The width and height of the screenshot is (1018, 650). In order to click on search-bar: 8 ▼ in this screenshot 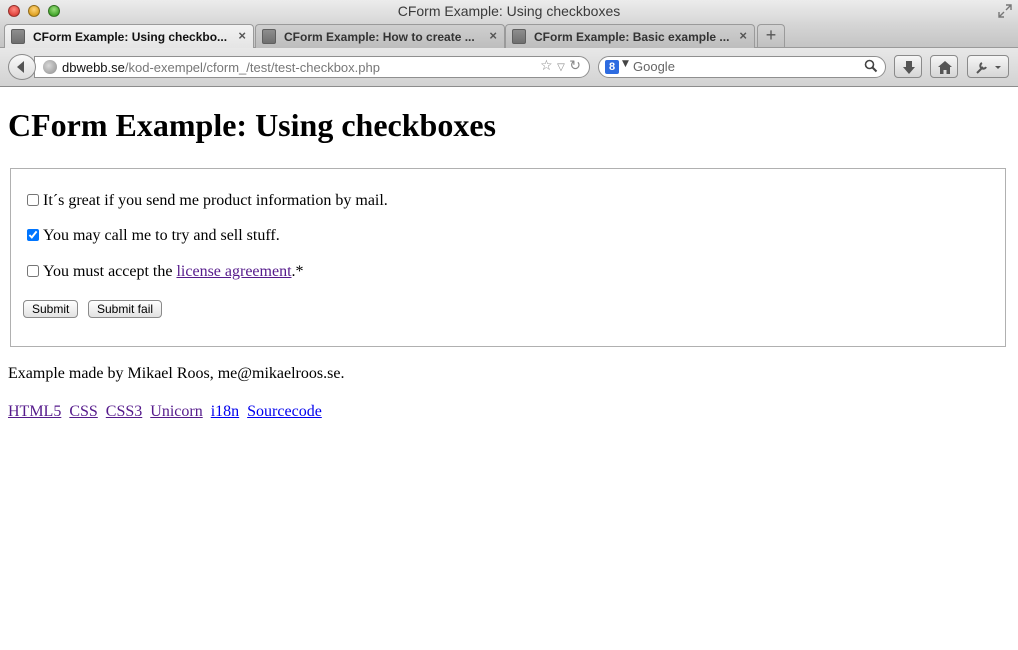, I will do `click(742, 67)`.